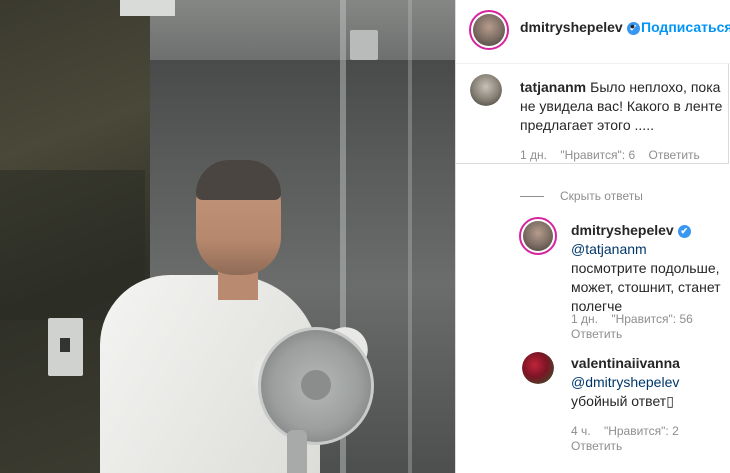  What do you see at coordinates (625, 382) in the screenshot?
I see `reply-mention: @dmitryshepelev` at bounding box center [625, 382].